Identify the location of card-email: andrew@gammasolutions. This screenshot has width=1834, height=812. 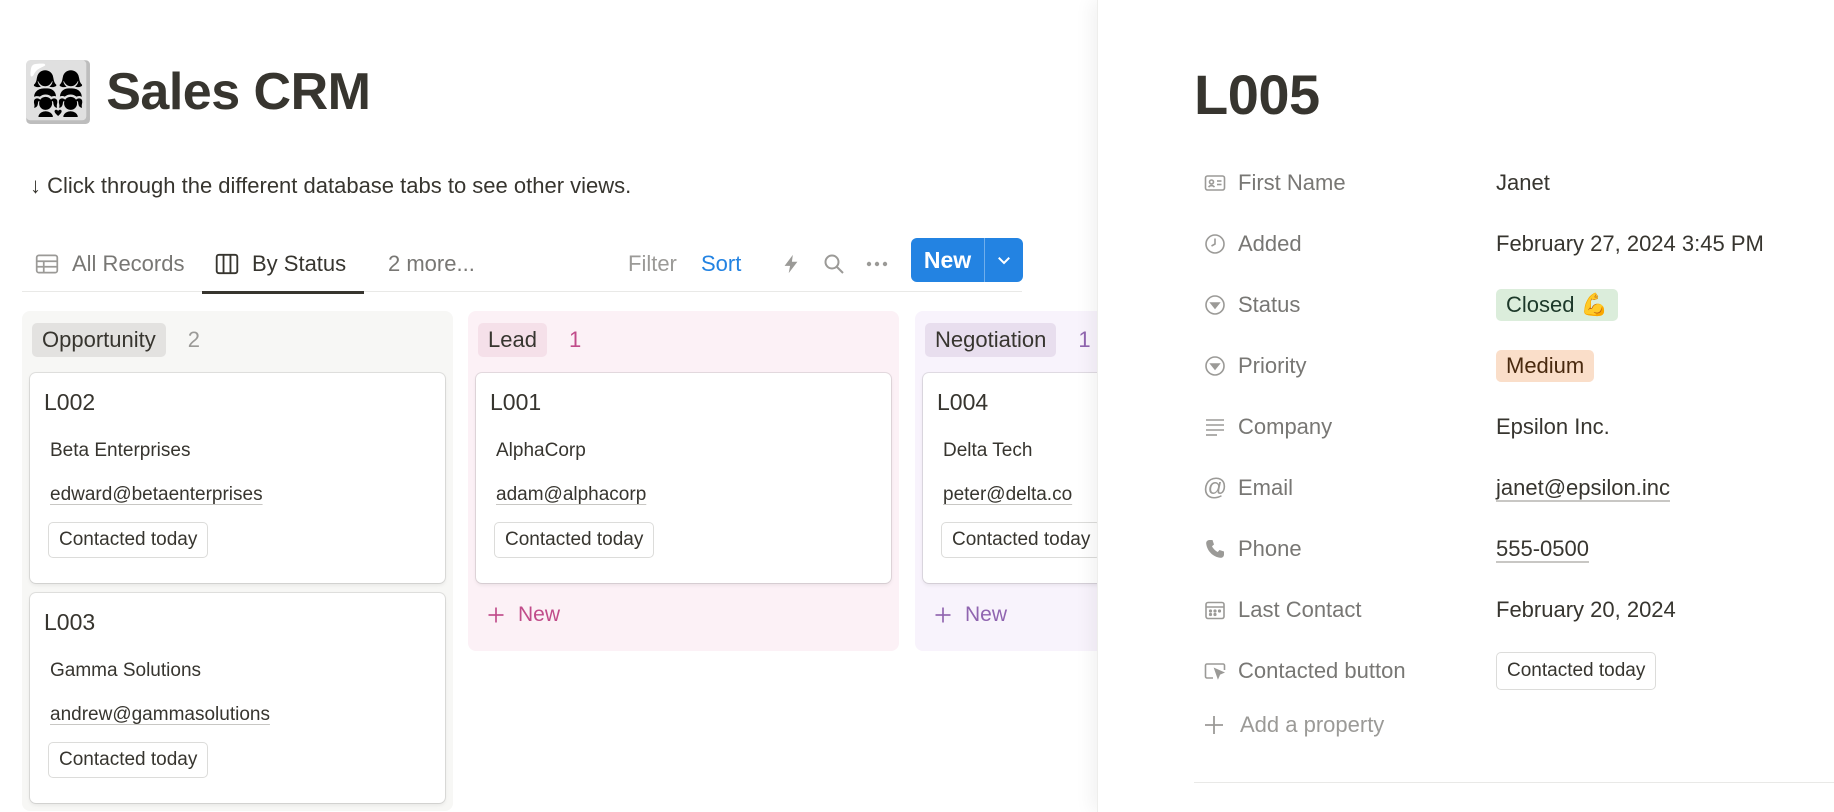
(241, 715).